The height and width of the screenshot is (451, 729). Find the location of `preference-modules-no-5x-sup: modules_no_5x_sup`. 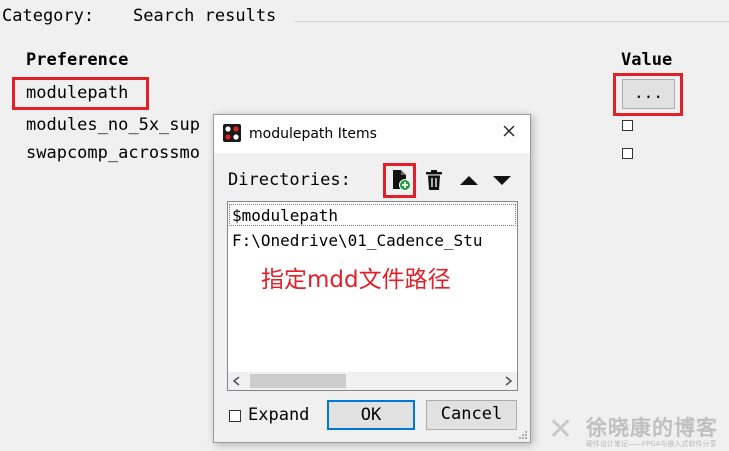

preference-modules-no-5x-sup: modules_no_5x_sup is located at coordinates (113, 125).